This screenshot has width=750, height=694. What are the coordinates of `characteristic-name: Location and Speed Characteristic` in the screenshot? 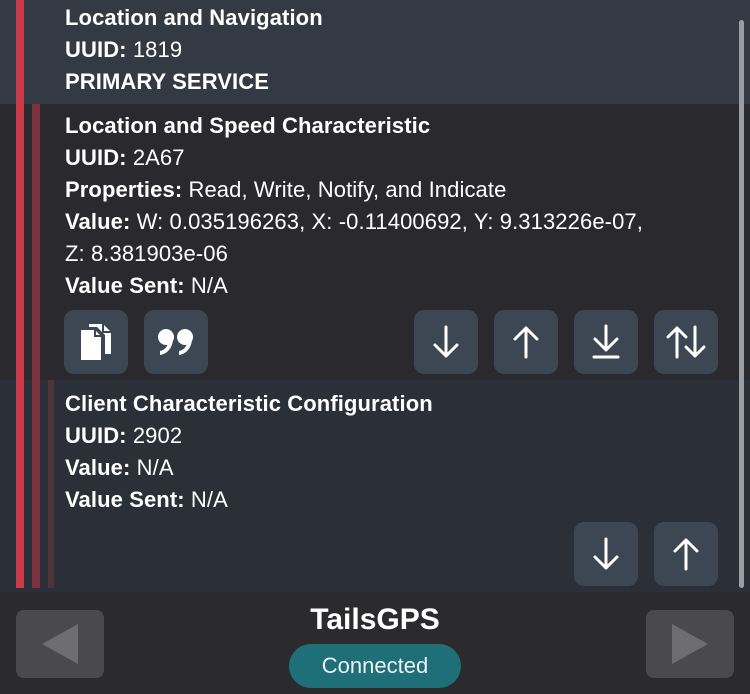 It's located at (248, 125).